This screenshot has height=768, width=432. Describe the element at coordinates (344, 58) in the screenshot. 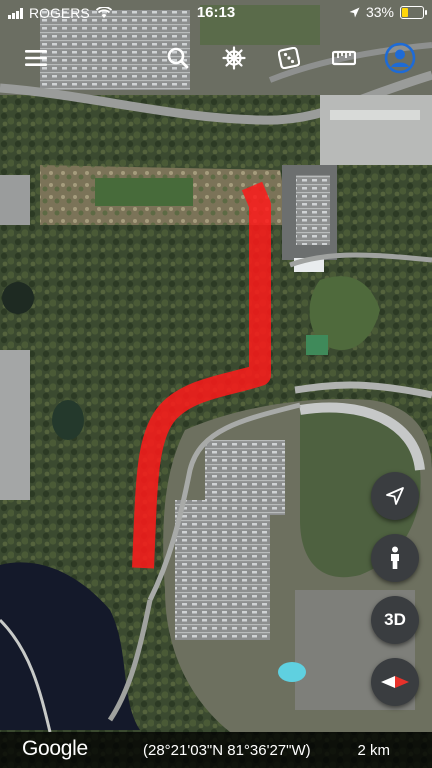

I see `ruler-icon` at that location.